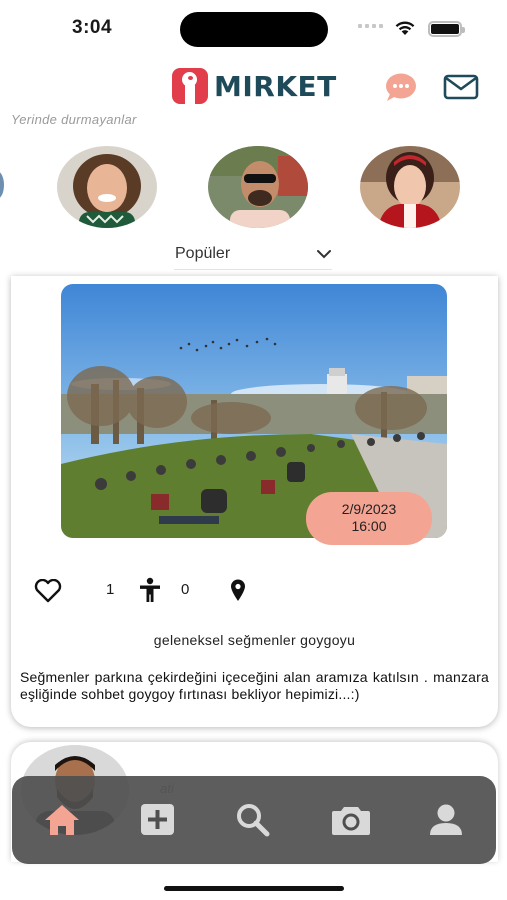 The height and width of the screenshot is (900, 507). Describe the element at coordinates (163, 591) in the screenshot. I see `post-actions: 1 0` at that location.